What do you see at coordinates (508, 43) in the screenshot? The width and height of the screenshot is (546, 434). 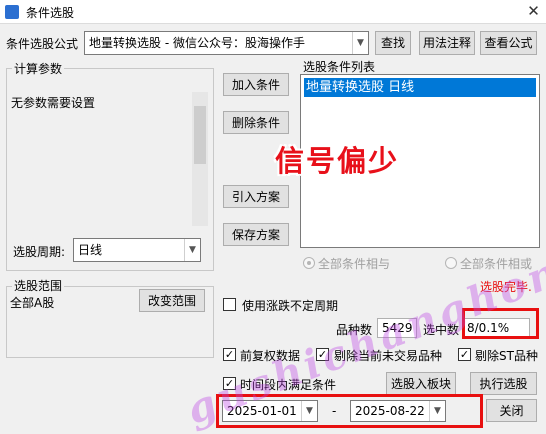 I see `view-formula-button: 查看公式` at bounding box center [508, 43].